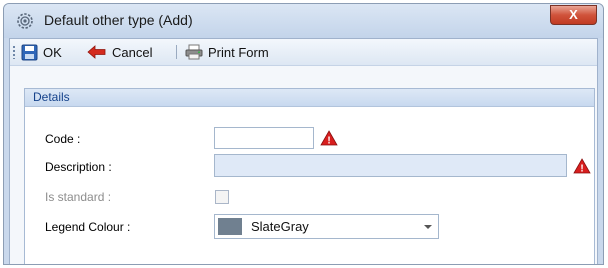  What do you see at coordinates (63, 139) in the screenshot?
I see `code-label: Code :` at bounding box center [63, 139].